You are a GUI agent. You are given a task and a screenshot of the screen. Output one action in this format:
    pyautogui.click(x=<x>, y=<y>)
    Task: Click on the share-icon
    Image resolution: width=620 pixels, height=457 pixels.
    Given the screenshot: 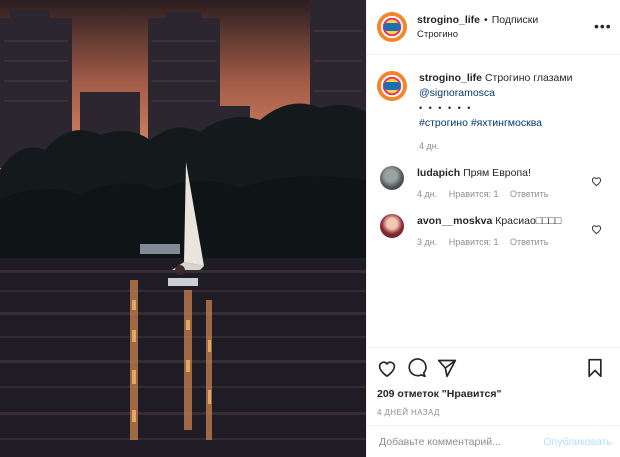 What is the action you would take?
    pyautogui.click(x=447, y=368)
    